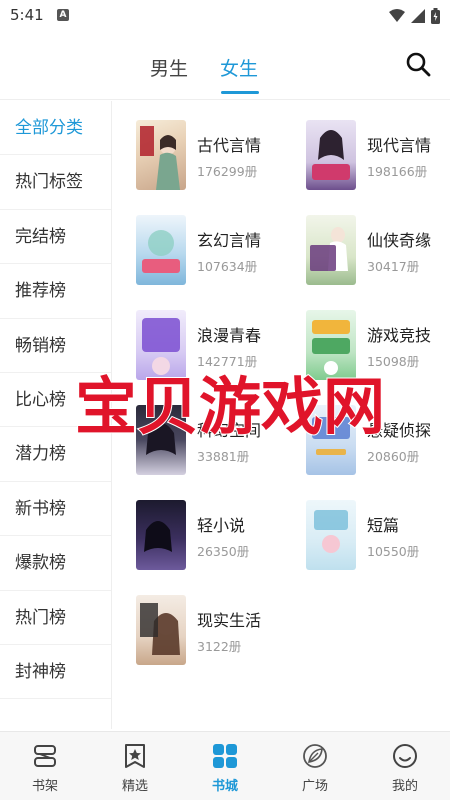 This screenshot has height=800, width=450. I want to click on category-name: 悬疑侦探, so click(399, 430).